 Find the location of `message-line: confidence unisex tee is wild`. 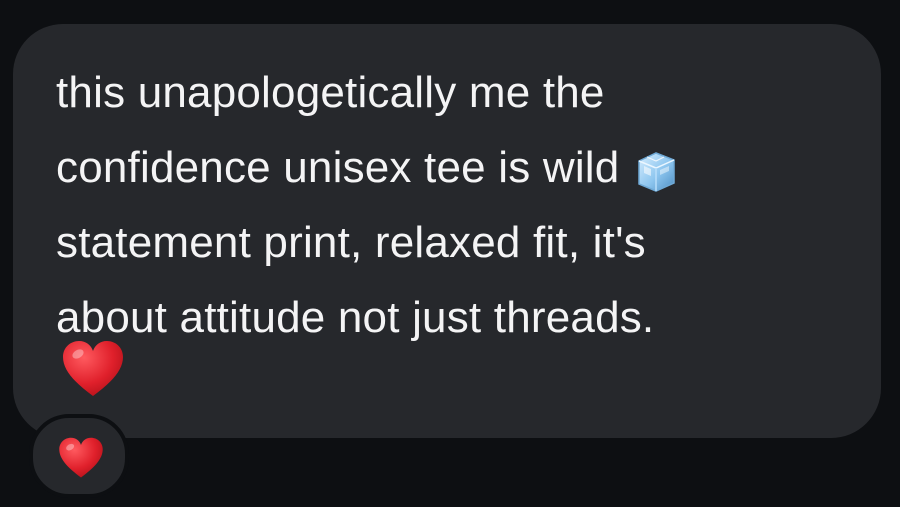

message-line: confidence unisex tee is wild is located at coordinates (456, 167).